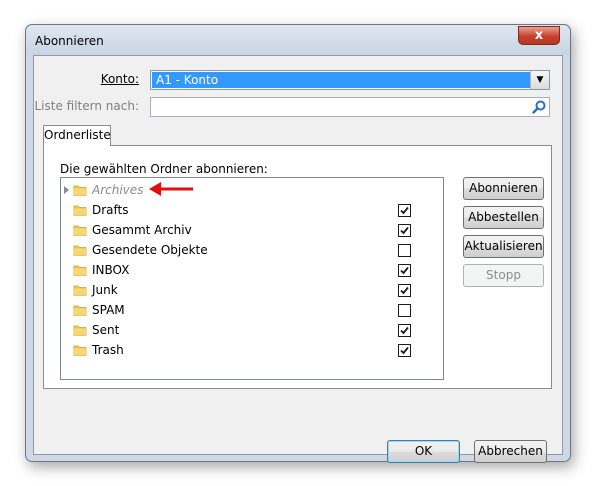 This screenshot has height=486, width=596. I want to click on account-label-text: Konto:, so click(119, 79).